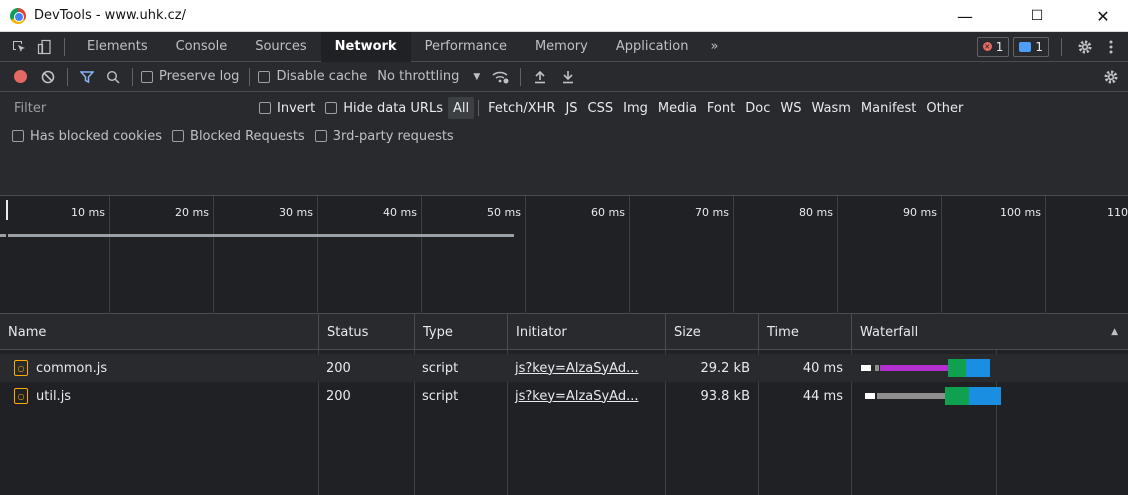 The image size is (1128, 495). What do you see at coordinates (711, 332) in the screenshot?
I see `column-header-size: Size` at bounding box center [711, 332].